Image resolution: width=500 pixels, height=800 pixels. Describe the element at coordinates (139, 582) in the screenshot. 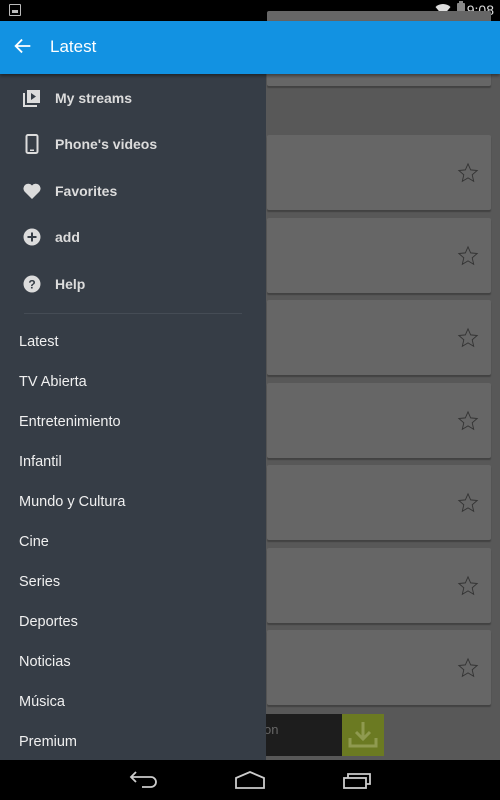

I see `category-series: Series` at that location.